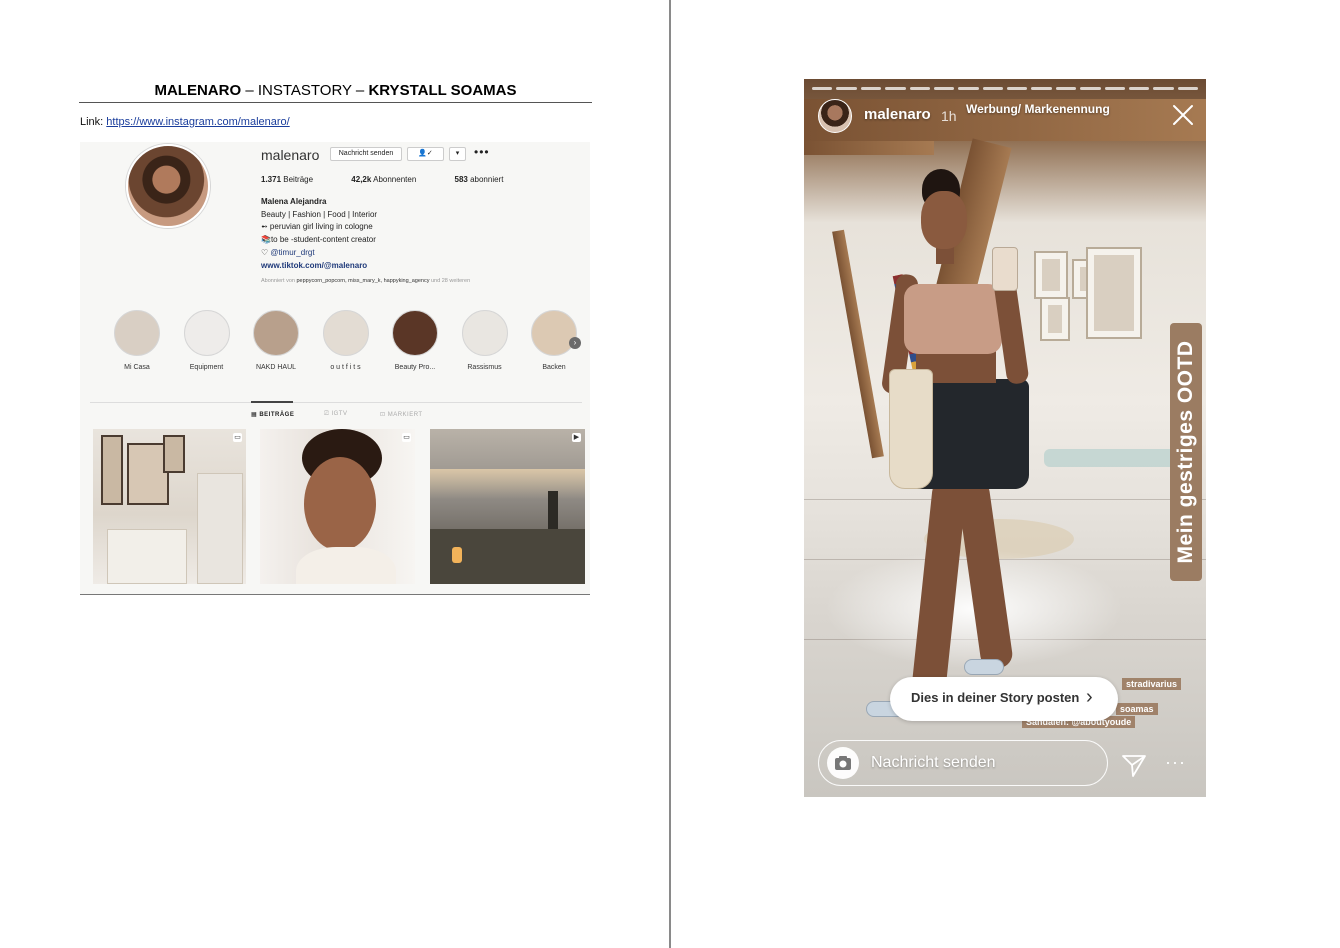  I want to click on highlight-item: NAKD HAUL, so click(276, 340).